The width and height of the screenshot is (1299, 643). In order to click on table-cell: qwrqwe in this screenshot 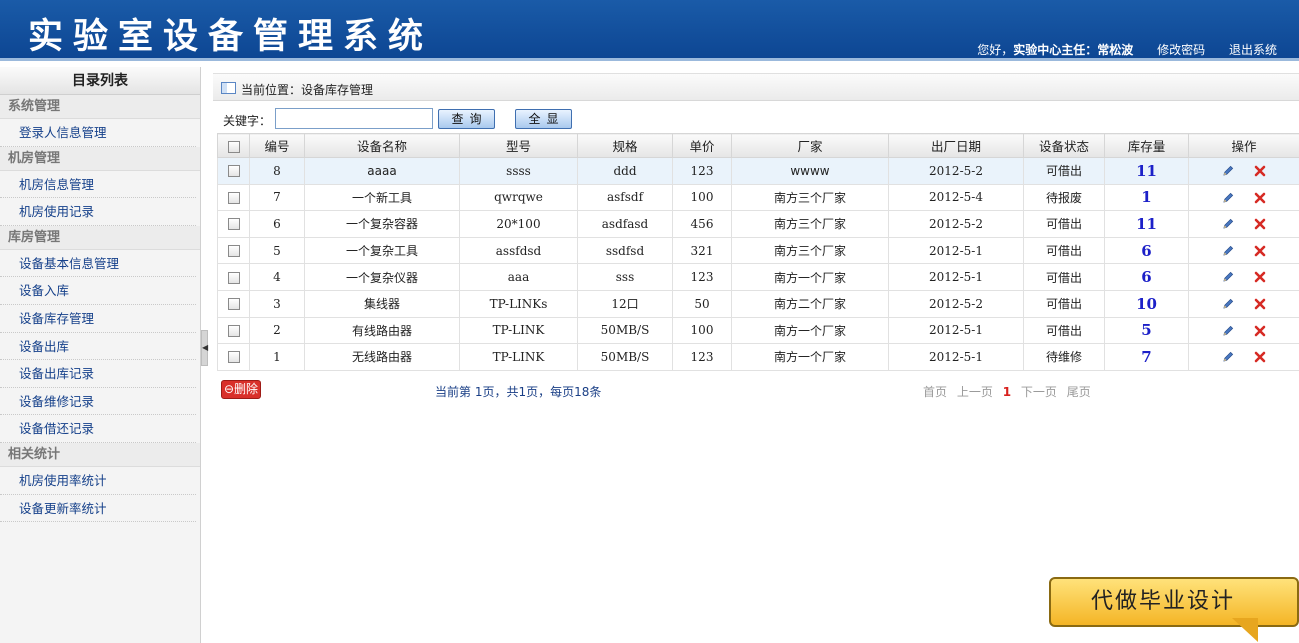, I will do `click(518, 197)`.